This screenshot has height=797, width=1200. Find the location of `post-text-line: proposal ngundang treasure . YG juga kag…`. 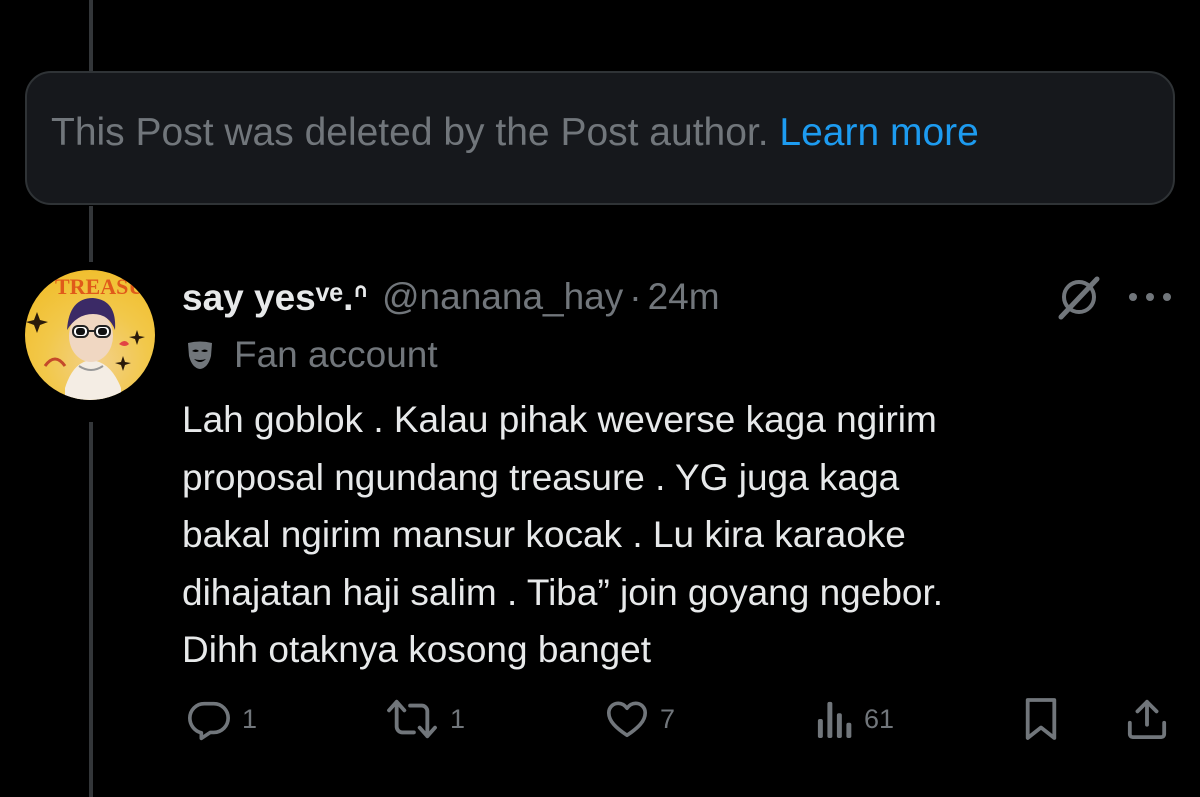

post-text-line: proposal ngundang treasure . YG juga kag… is located at coordinates (541, 477).